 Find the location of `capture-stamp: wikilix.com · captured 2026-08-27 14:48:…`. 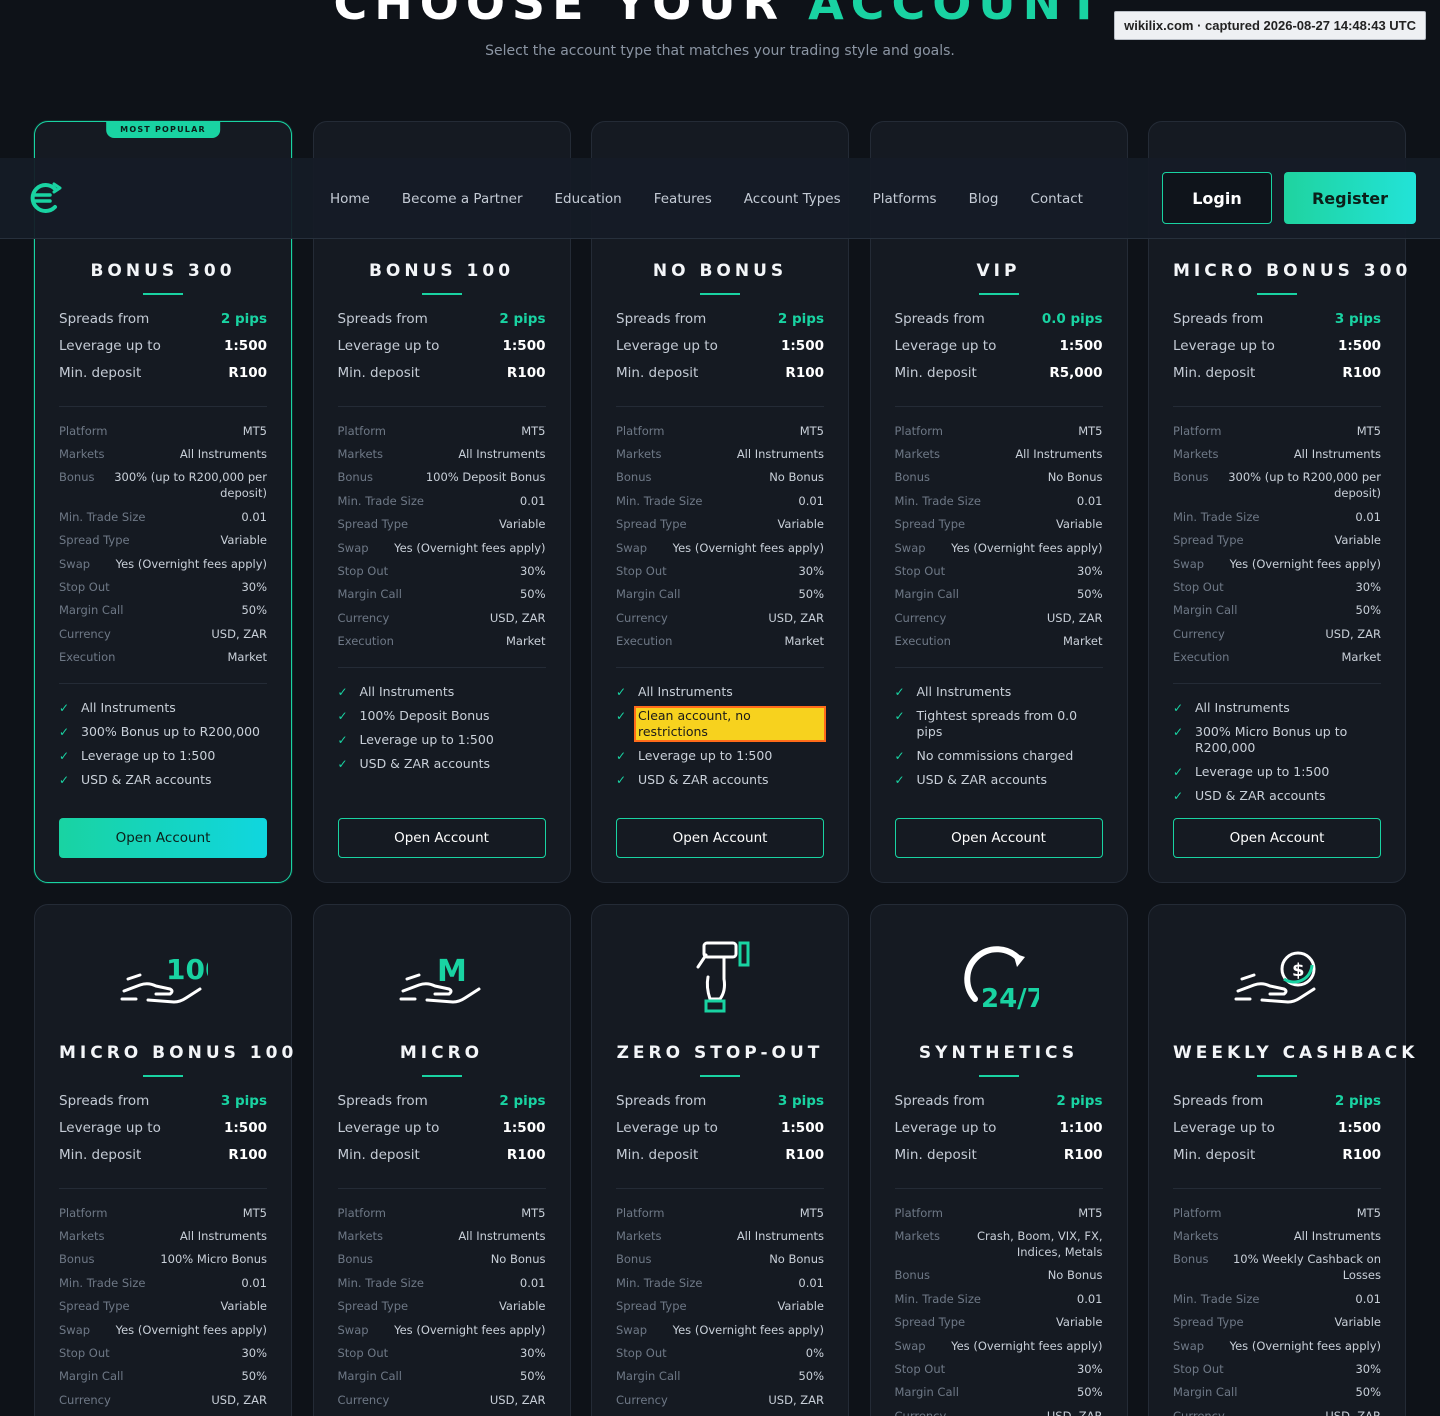

capture-stamp: wikilix.com · captured 2026-08-27 14:48:… is located at coordinates (1270, 25).